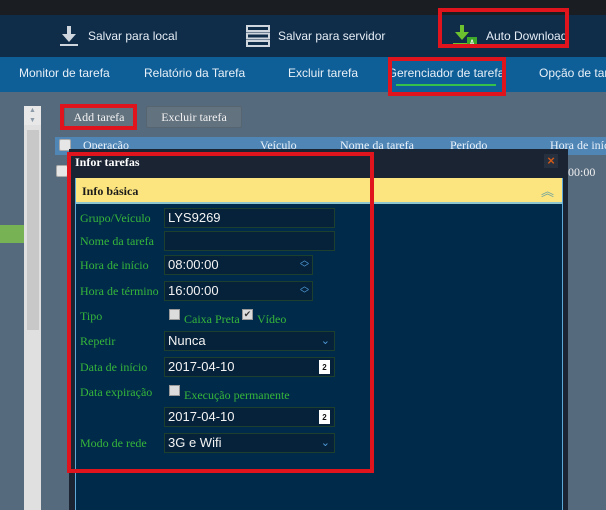 This screenshot has height=510, width=606. I want to click on network-label: Modo de rede, so click(113, 443).